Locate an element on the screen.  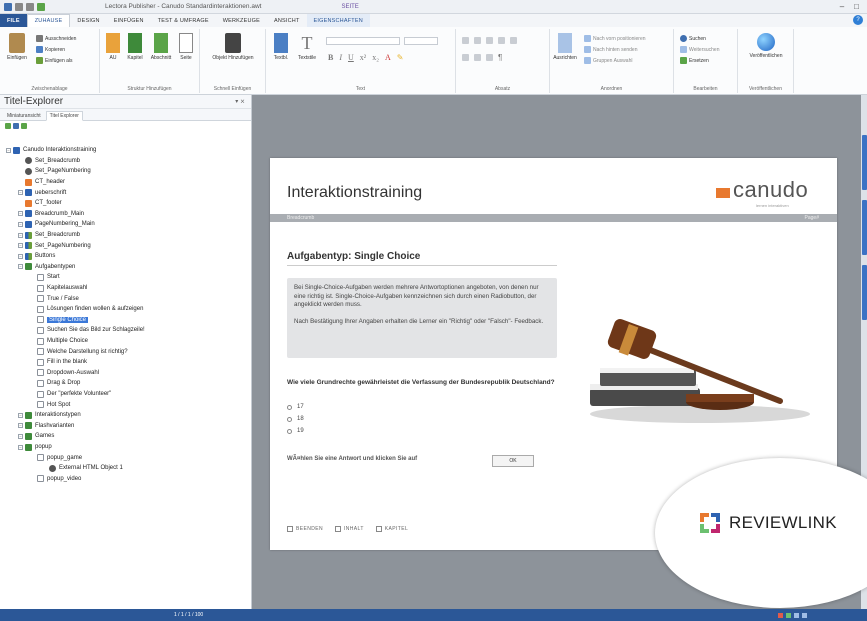
align-center-icon is located at coordinates (477, 40).